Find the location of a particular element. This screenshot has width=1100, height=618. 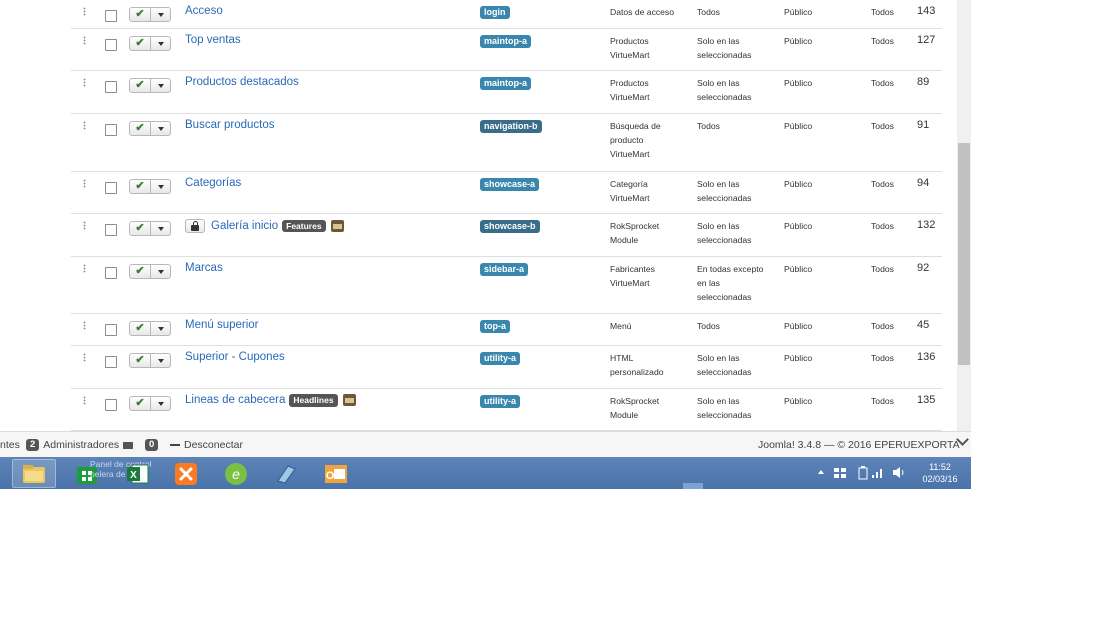

explorer-button is located at coordinates (34, 473).